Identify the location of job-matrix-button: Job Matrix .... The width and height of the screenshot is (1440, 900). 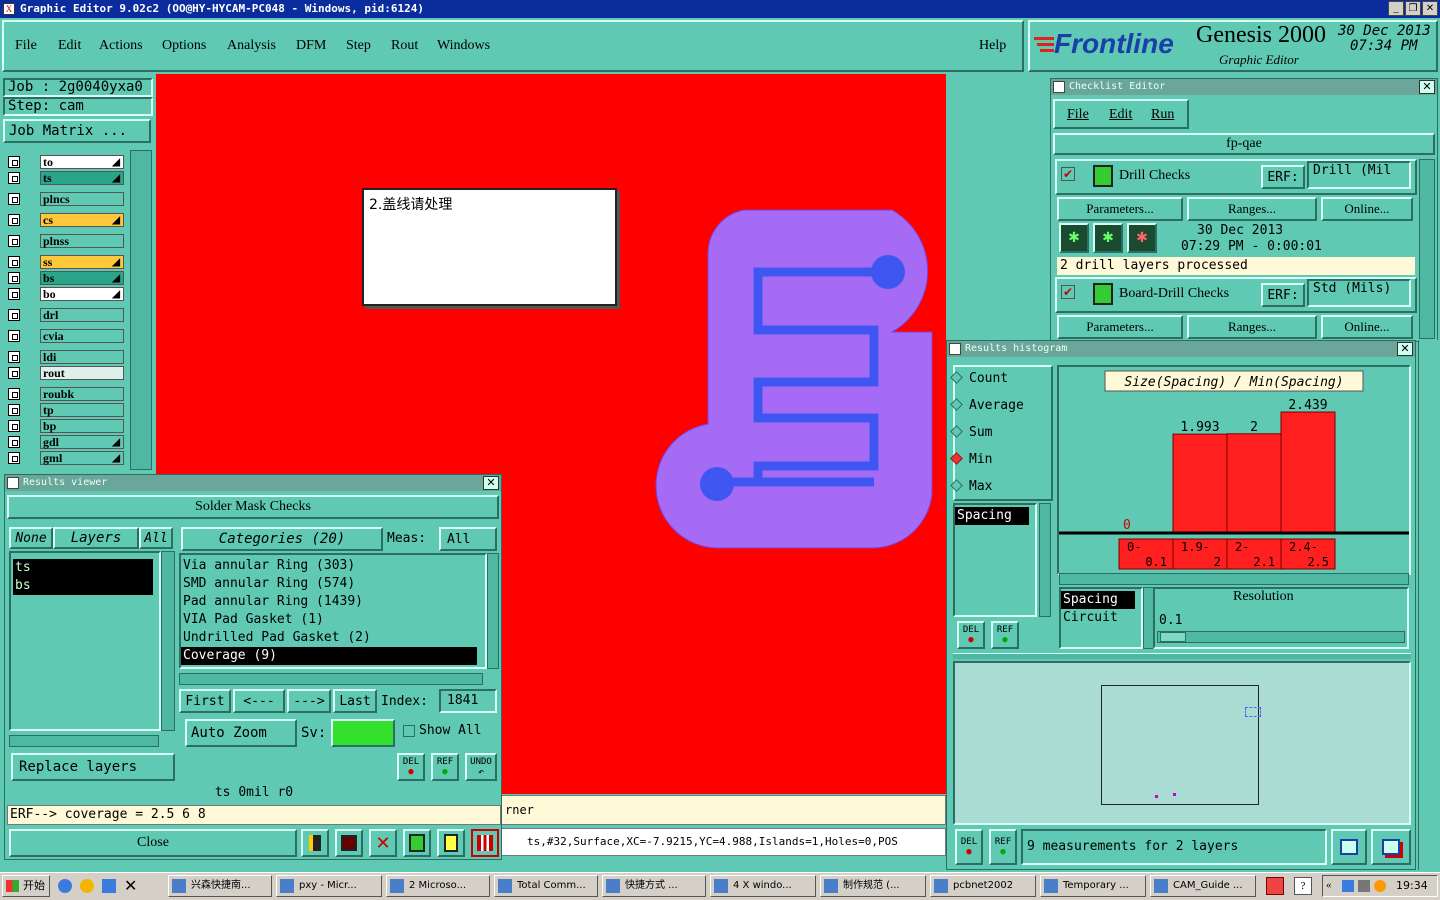
(77, 131).